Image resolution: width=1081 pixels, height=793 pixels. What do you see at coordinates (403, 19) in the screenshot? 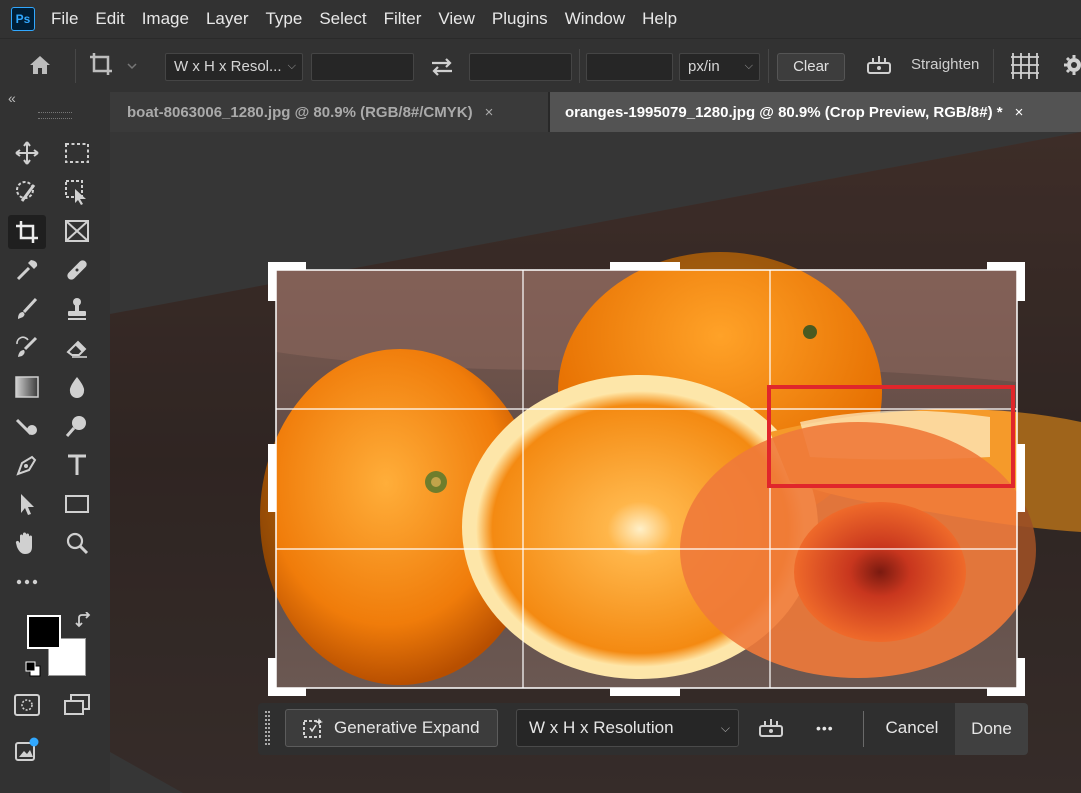
I see `menu-filter: Filter` at bounding box center [403, 19].